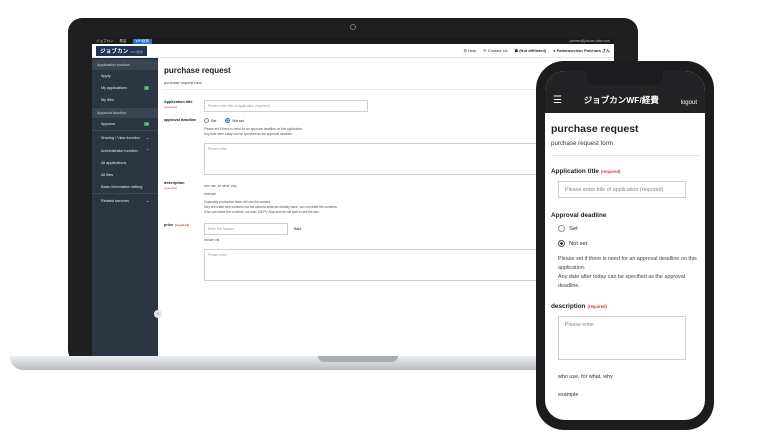 This screenshot has width=768, height=440. Describe the element at coordinates (177, 225) in the screenshot. I see `field-label: price (required)` at that location.